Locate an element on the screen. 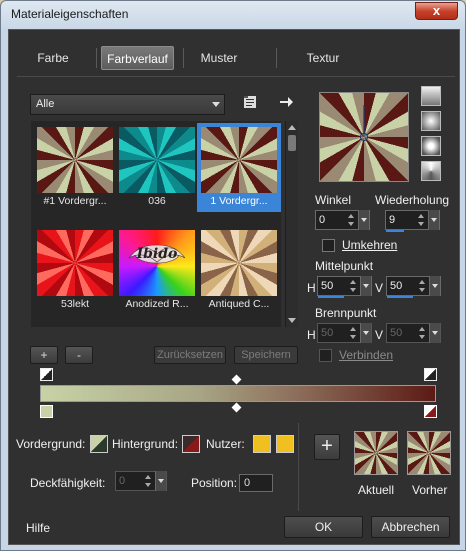  angle-value: 0 is located at coordinates (322, 220).